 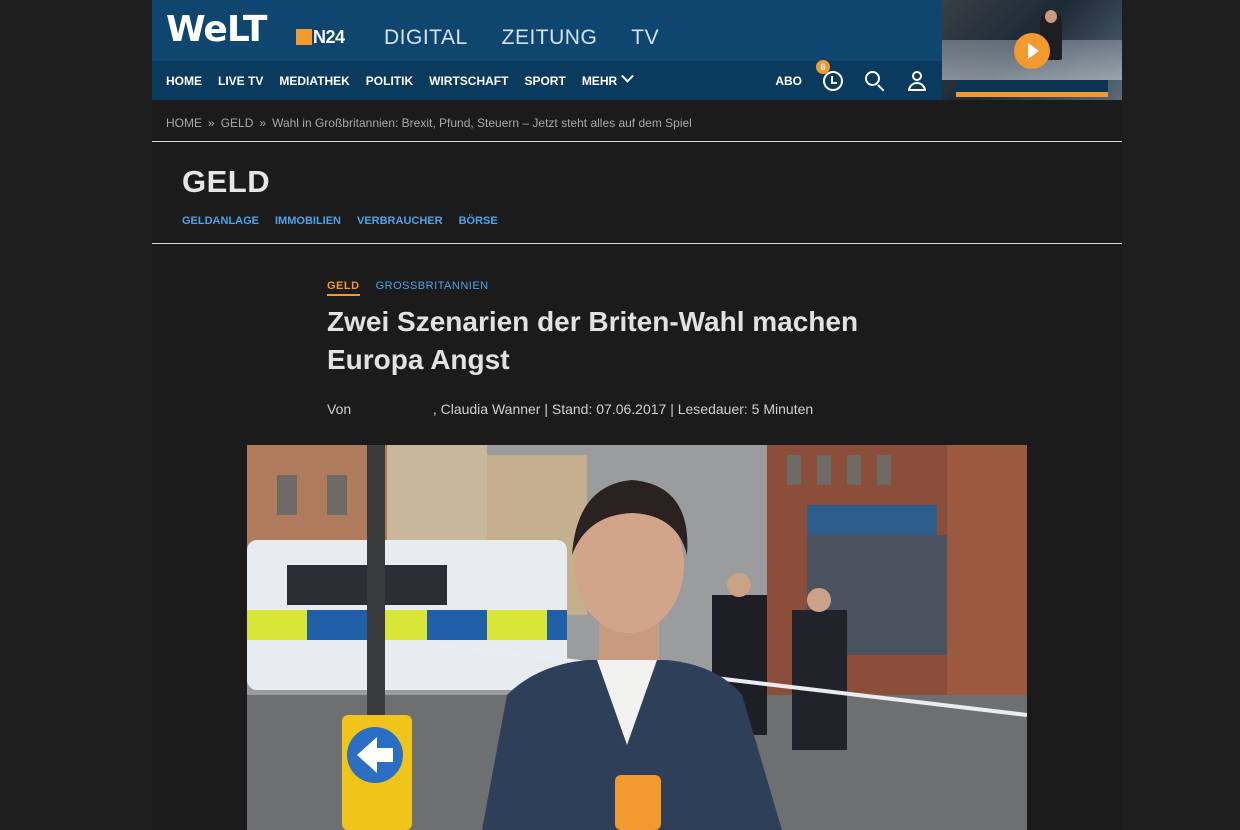 I want to click on nav-wirtschaft: WIRTSCHAFT, so click(x=468, y=81).